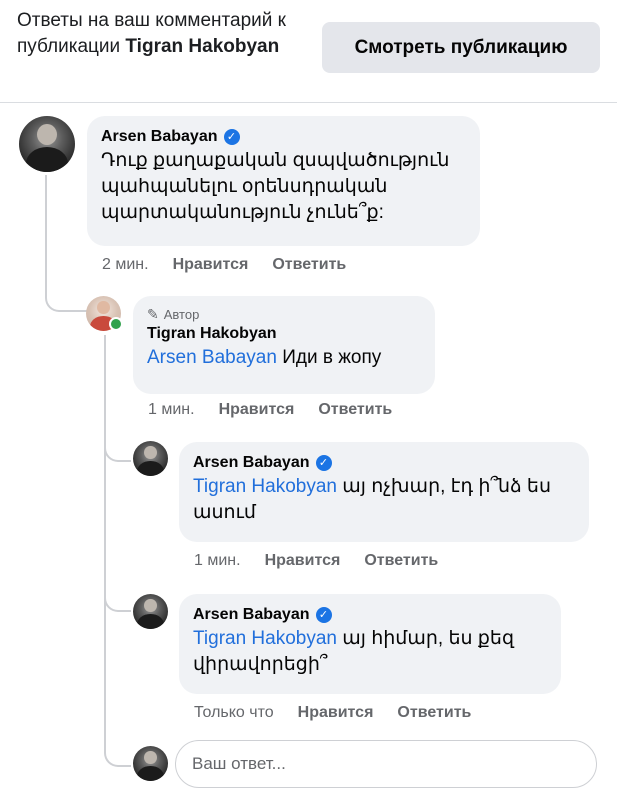 Image resolution: width=617 pixels, height=800 pixels. What do you see at coordinates (181, 314) in the screenshot?
I see `author-badge-label: Автор` at bounding box center [181, 314].